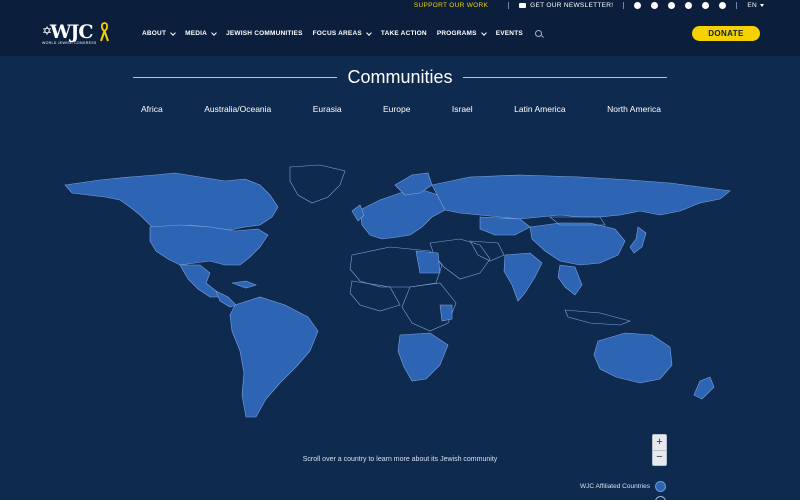  I want to click on search-icon, so click(538, 33).